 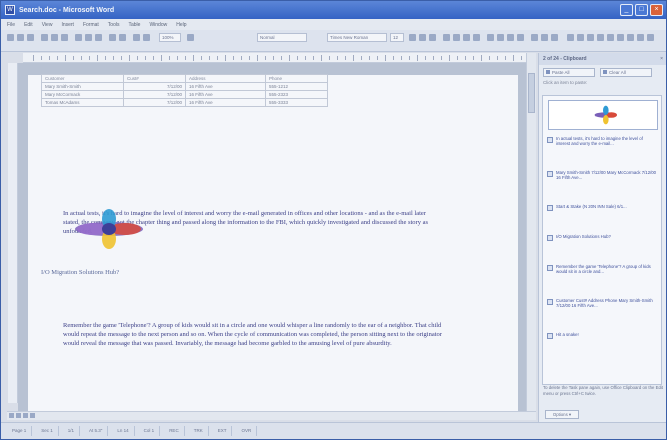 I want to click on new-document-icon, so click(x=10, y=37).